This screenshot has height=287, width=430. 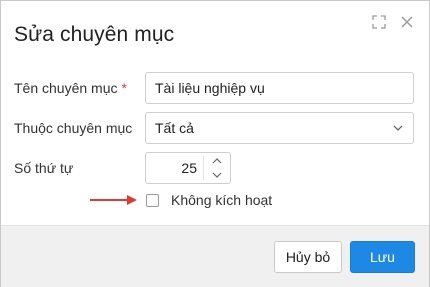 I want to click on category-name-input: Tài liệu nghiệp vụ, so click(x=279, y=88).